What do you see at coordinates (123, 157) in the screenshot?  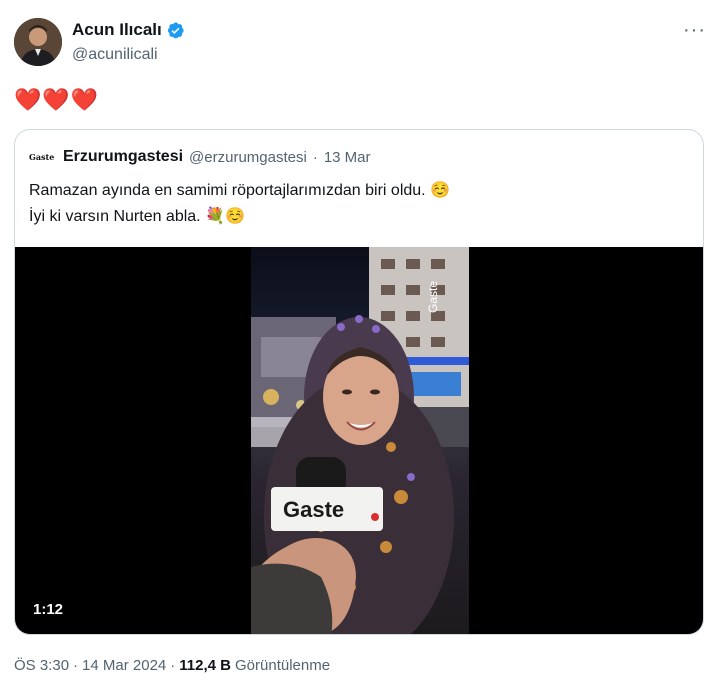 I see `quoted-author-name: Erzurumgastesi` at bounding box center [123, 157].